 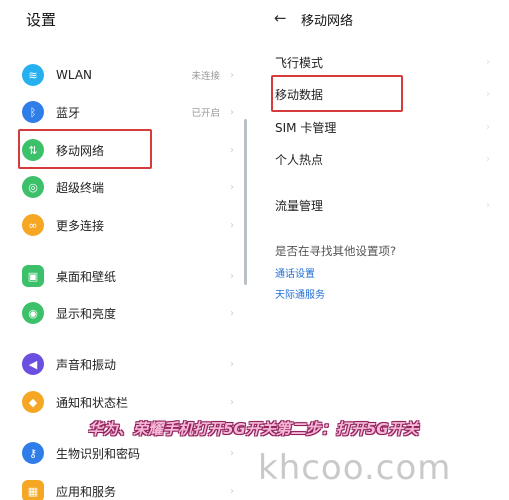 What do you see at coordinates (33, 313) in the screenshot?
I see `eye-icon: ◉` at bounding box center [33, 313].